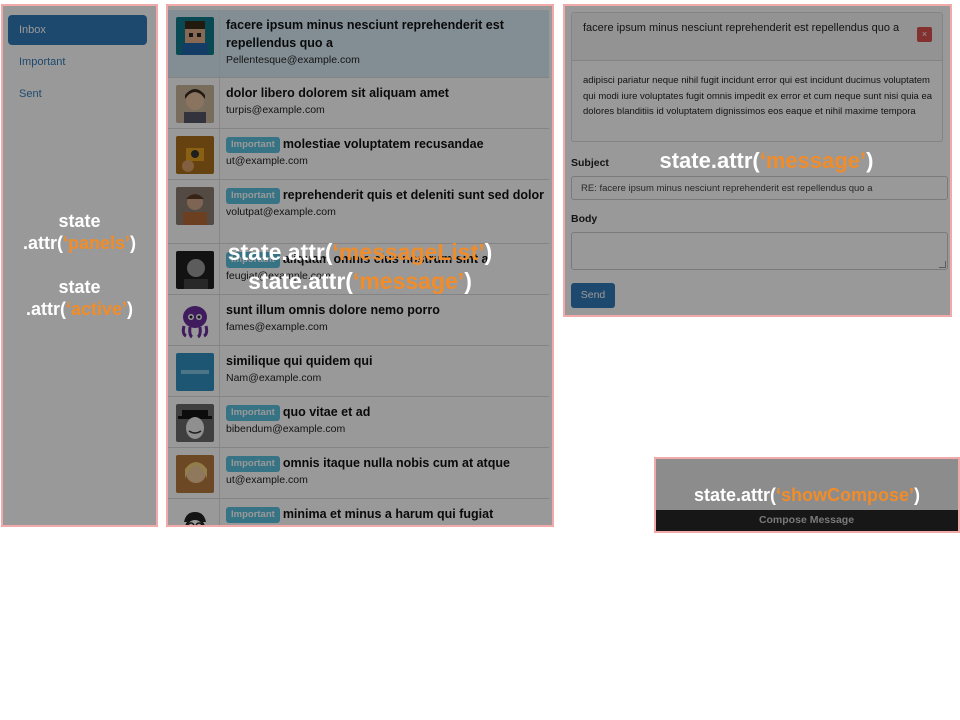 The image size is (960, 720). Describe the element at coordinates (766, 160) in the screenshot. I see `message-annotation: state.attr(‘message’)` at that location.